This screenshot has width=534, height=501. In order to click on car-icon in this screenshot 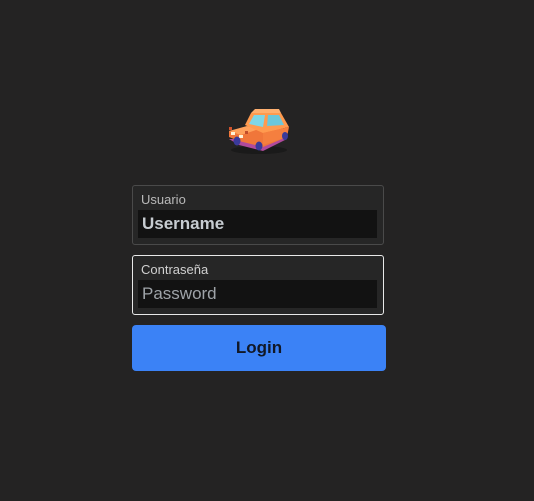, I will do `click(259, 131)`.